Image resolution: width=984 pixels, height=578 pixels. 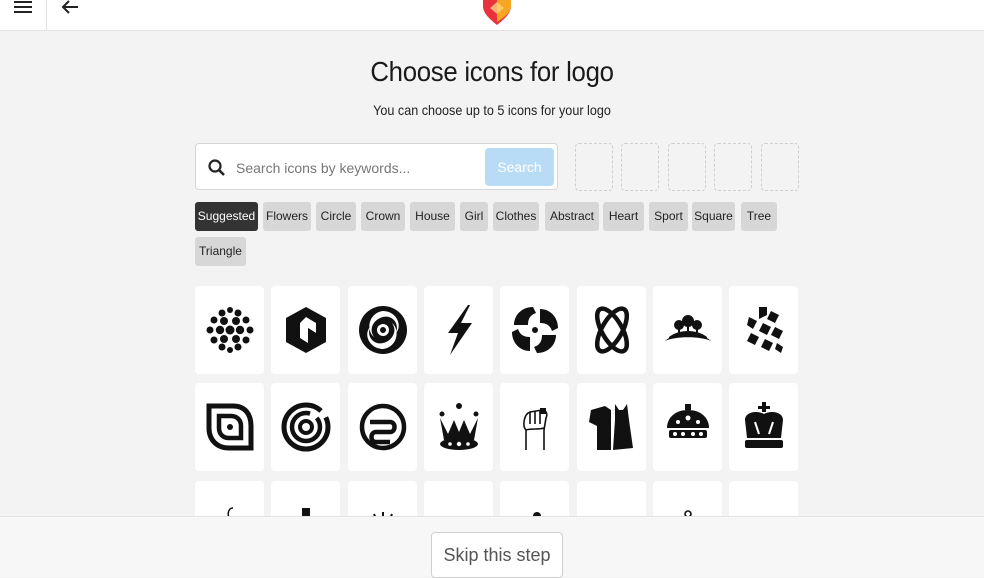 I want to click on chip-suggested: Suggested, so click(x=226, y=216).